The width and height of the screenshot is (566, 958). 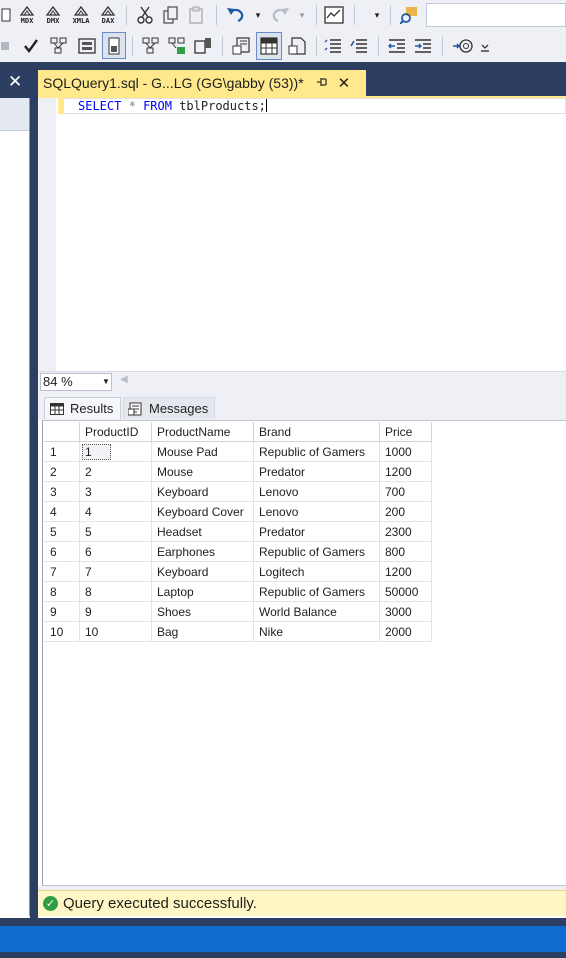 I want to click on object-explorer-search-icon, so click(x=409, y=15).